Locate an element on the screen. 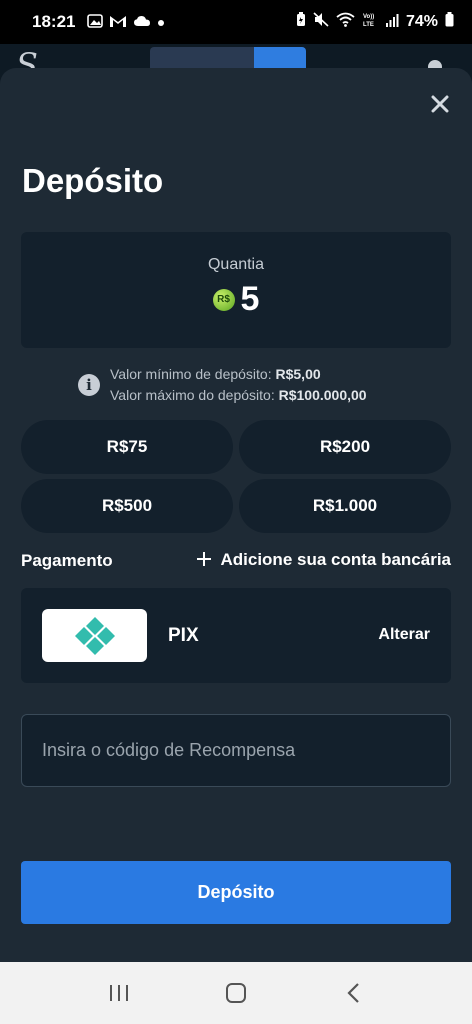 The height and width of the screenshot is (1024, 472). system-nav-bar is located at coordinates (236, 993).